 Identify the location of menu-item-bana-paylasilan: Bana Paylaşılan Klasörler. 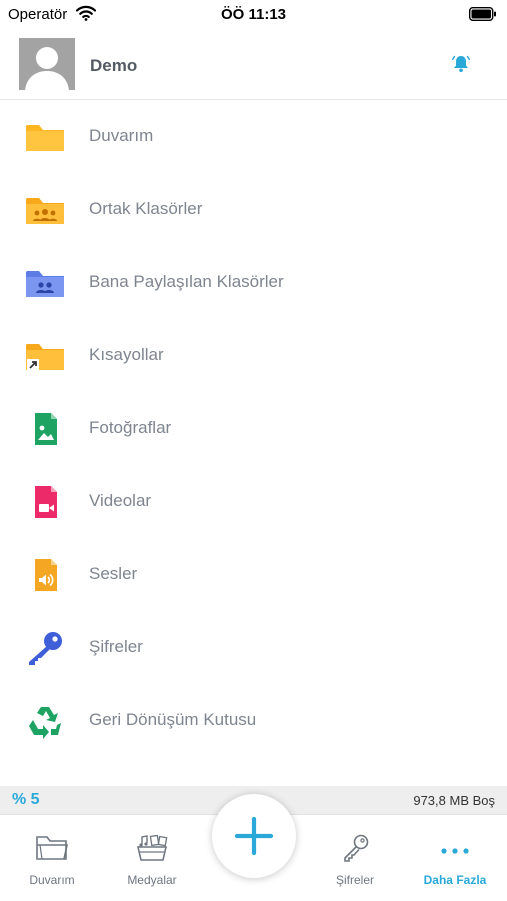
(253, 282).